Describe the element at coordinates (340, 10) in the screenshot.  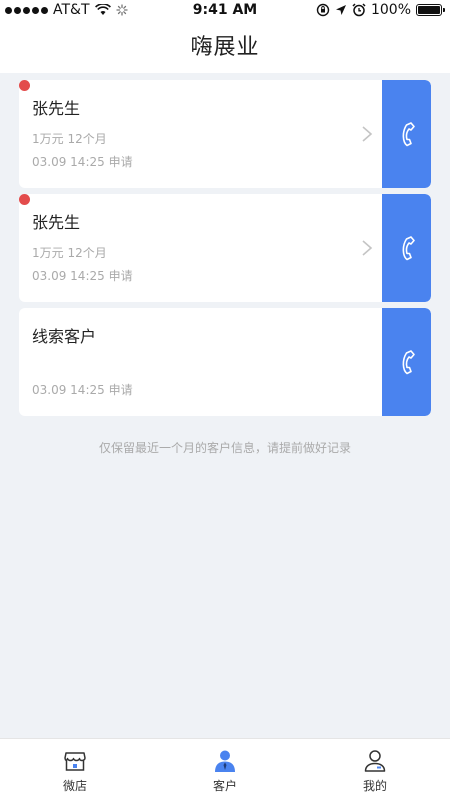
I see `location-arrow-icon` at that location.